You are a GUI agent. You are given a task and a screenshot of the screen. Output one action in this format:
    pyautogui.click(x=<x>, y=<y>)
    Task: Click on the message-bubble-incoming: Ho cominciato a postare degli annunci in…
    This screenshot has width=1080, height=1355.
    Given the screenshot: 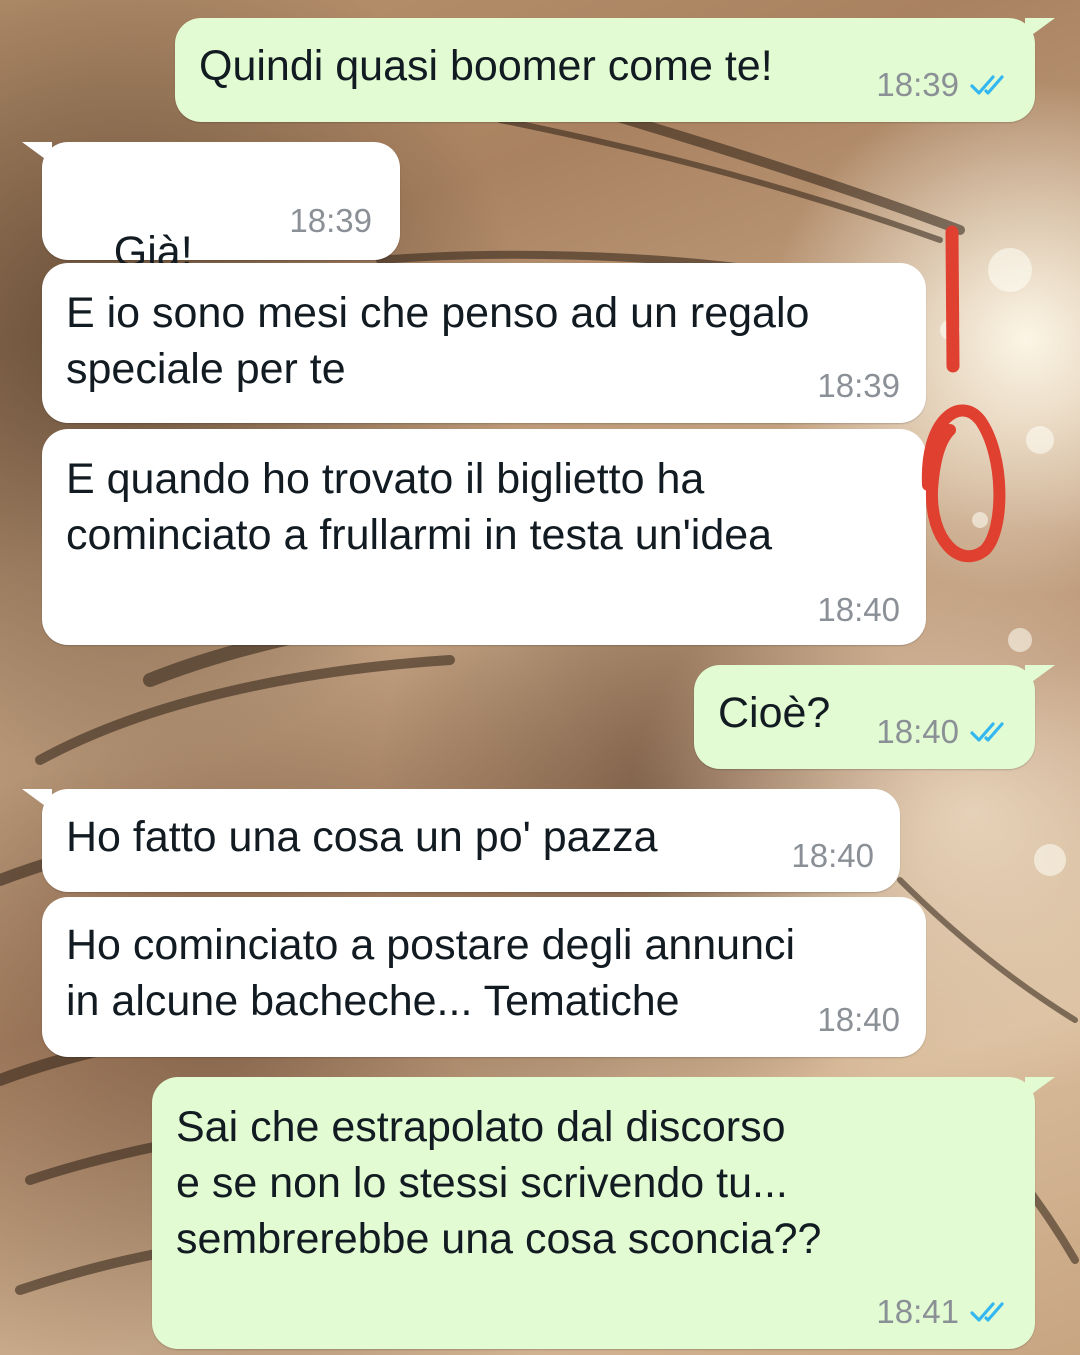 What is the action you would take?
    pyautogui.click(x=484, y=977)
    